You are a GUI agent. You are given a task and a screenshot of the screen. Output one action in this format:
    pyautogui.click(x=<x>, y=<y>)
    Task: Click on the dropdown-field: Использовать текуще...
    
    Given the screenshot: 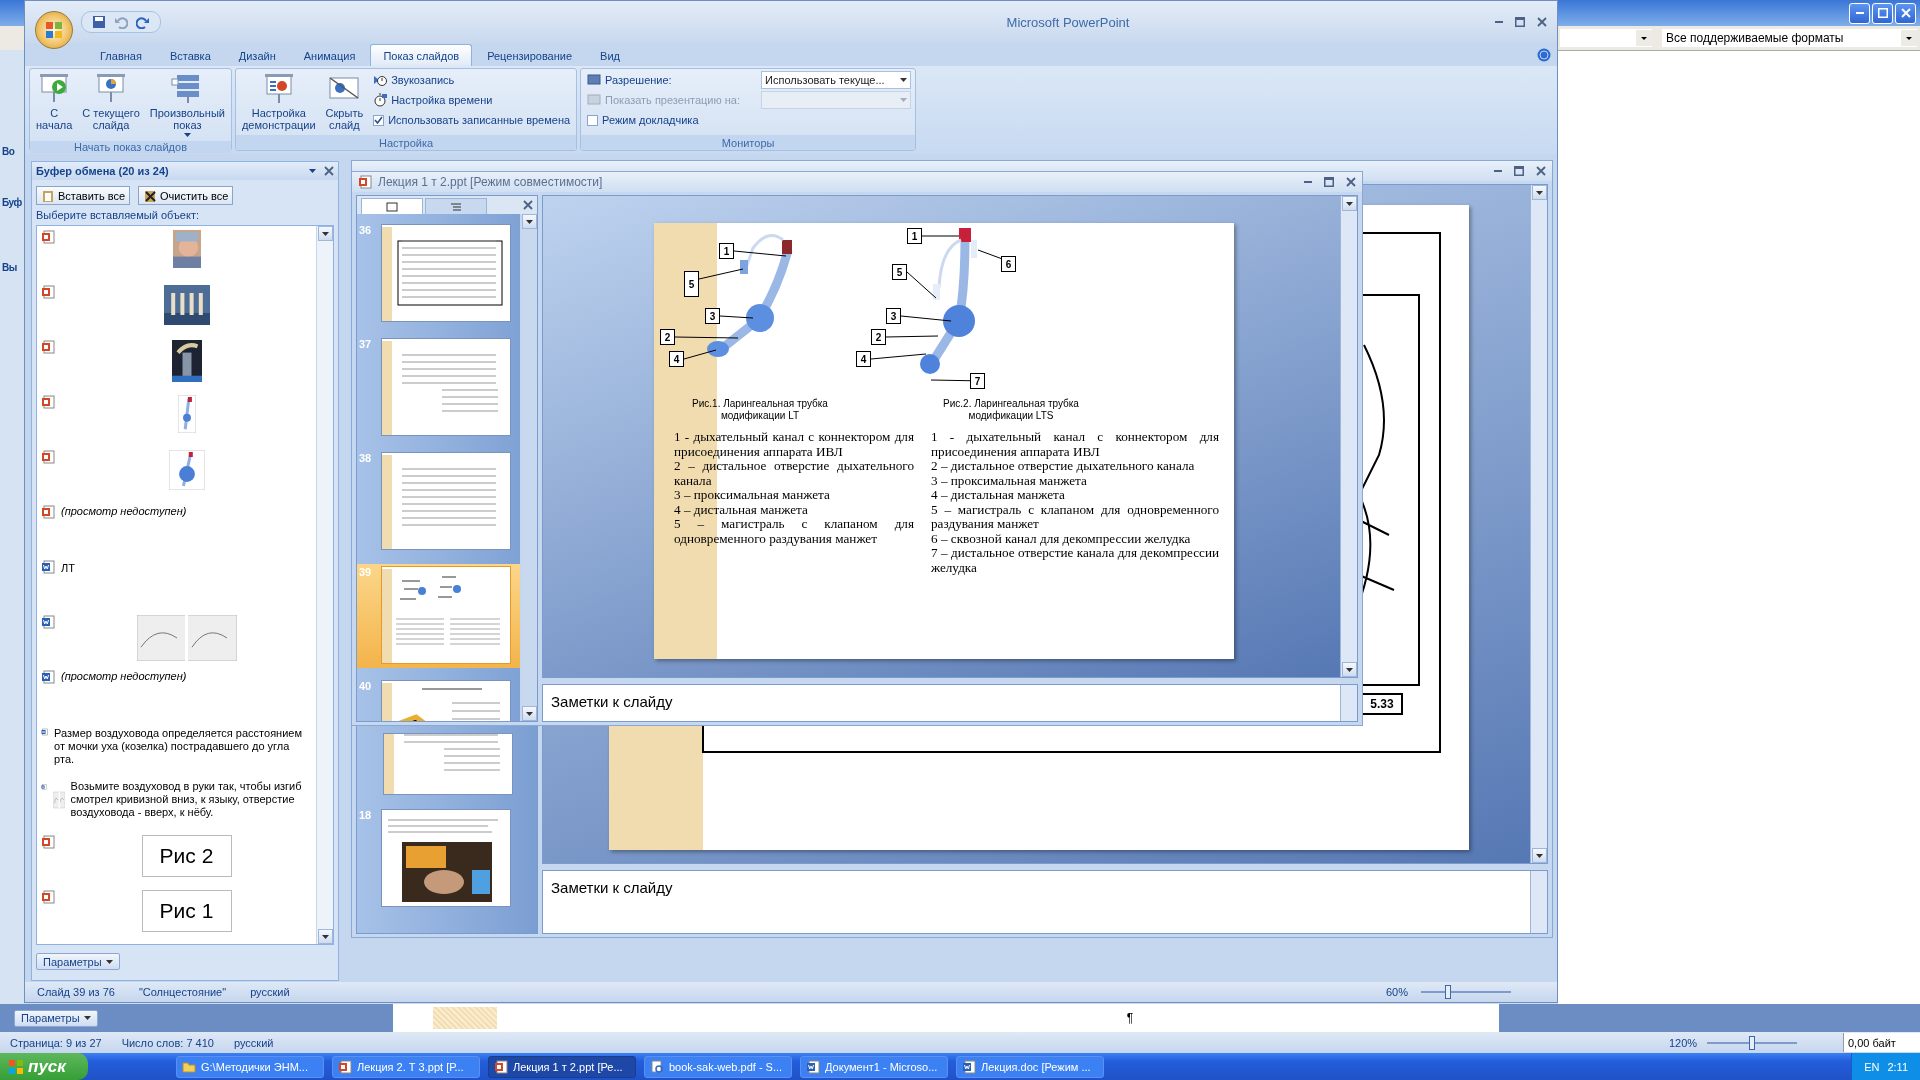 What is the action you would take?
    pyautogui.click(x=836, y=80)
    